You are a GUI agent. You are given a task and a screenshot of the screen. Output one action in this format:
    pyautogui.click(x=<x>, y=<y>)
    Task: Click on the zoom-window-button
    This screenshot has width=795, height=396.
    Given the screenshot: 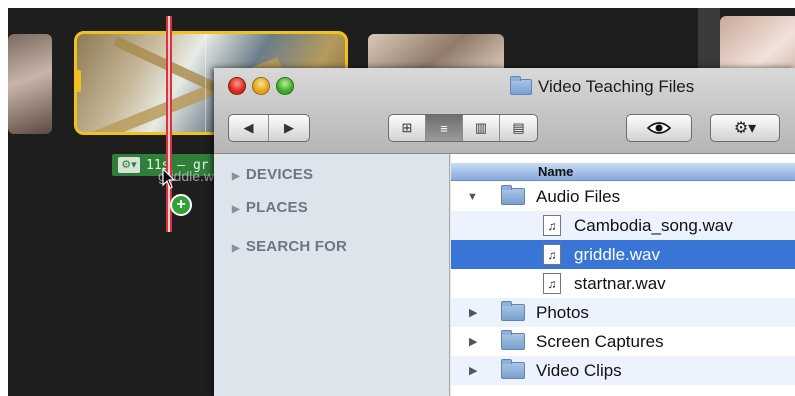 What is the action you would take?
    pyautogui.click(x=285, y=86)
    